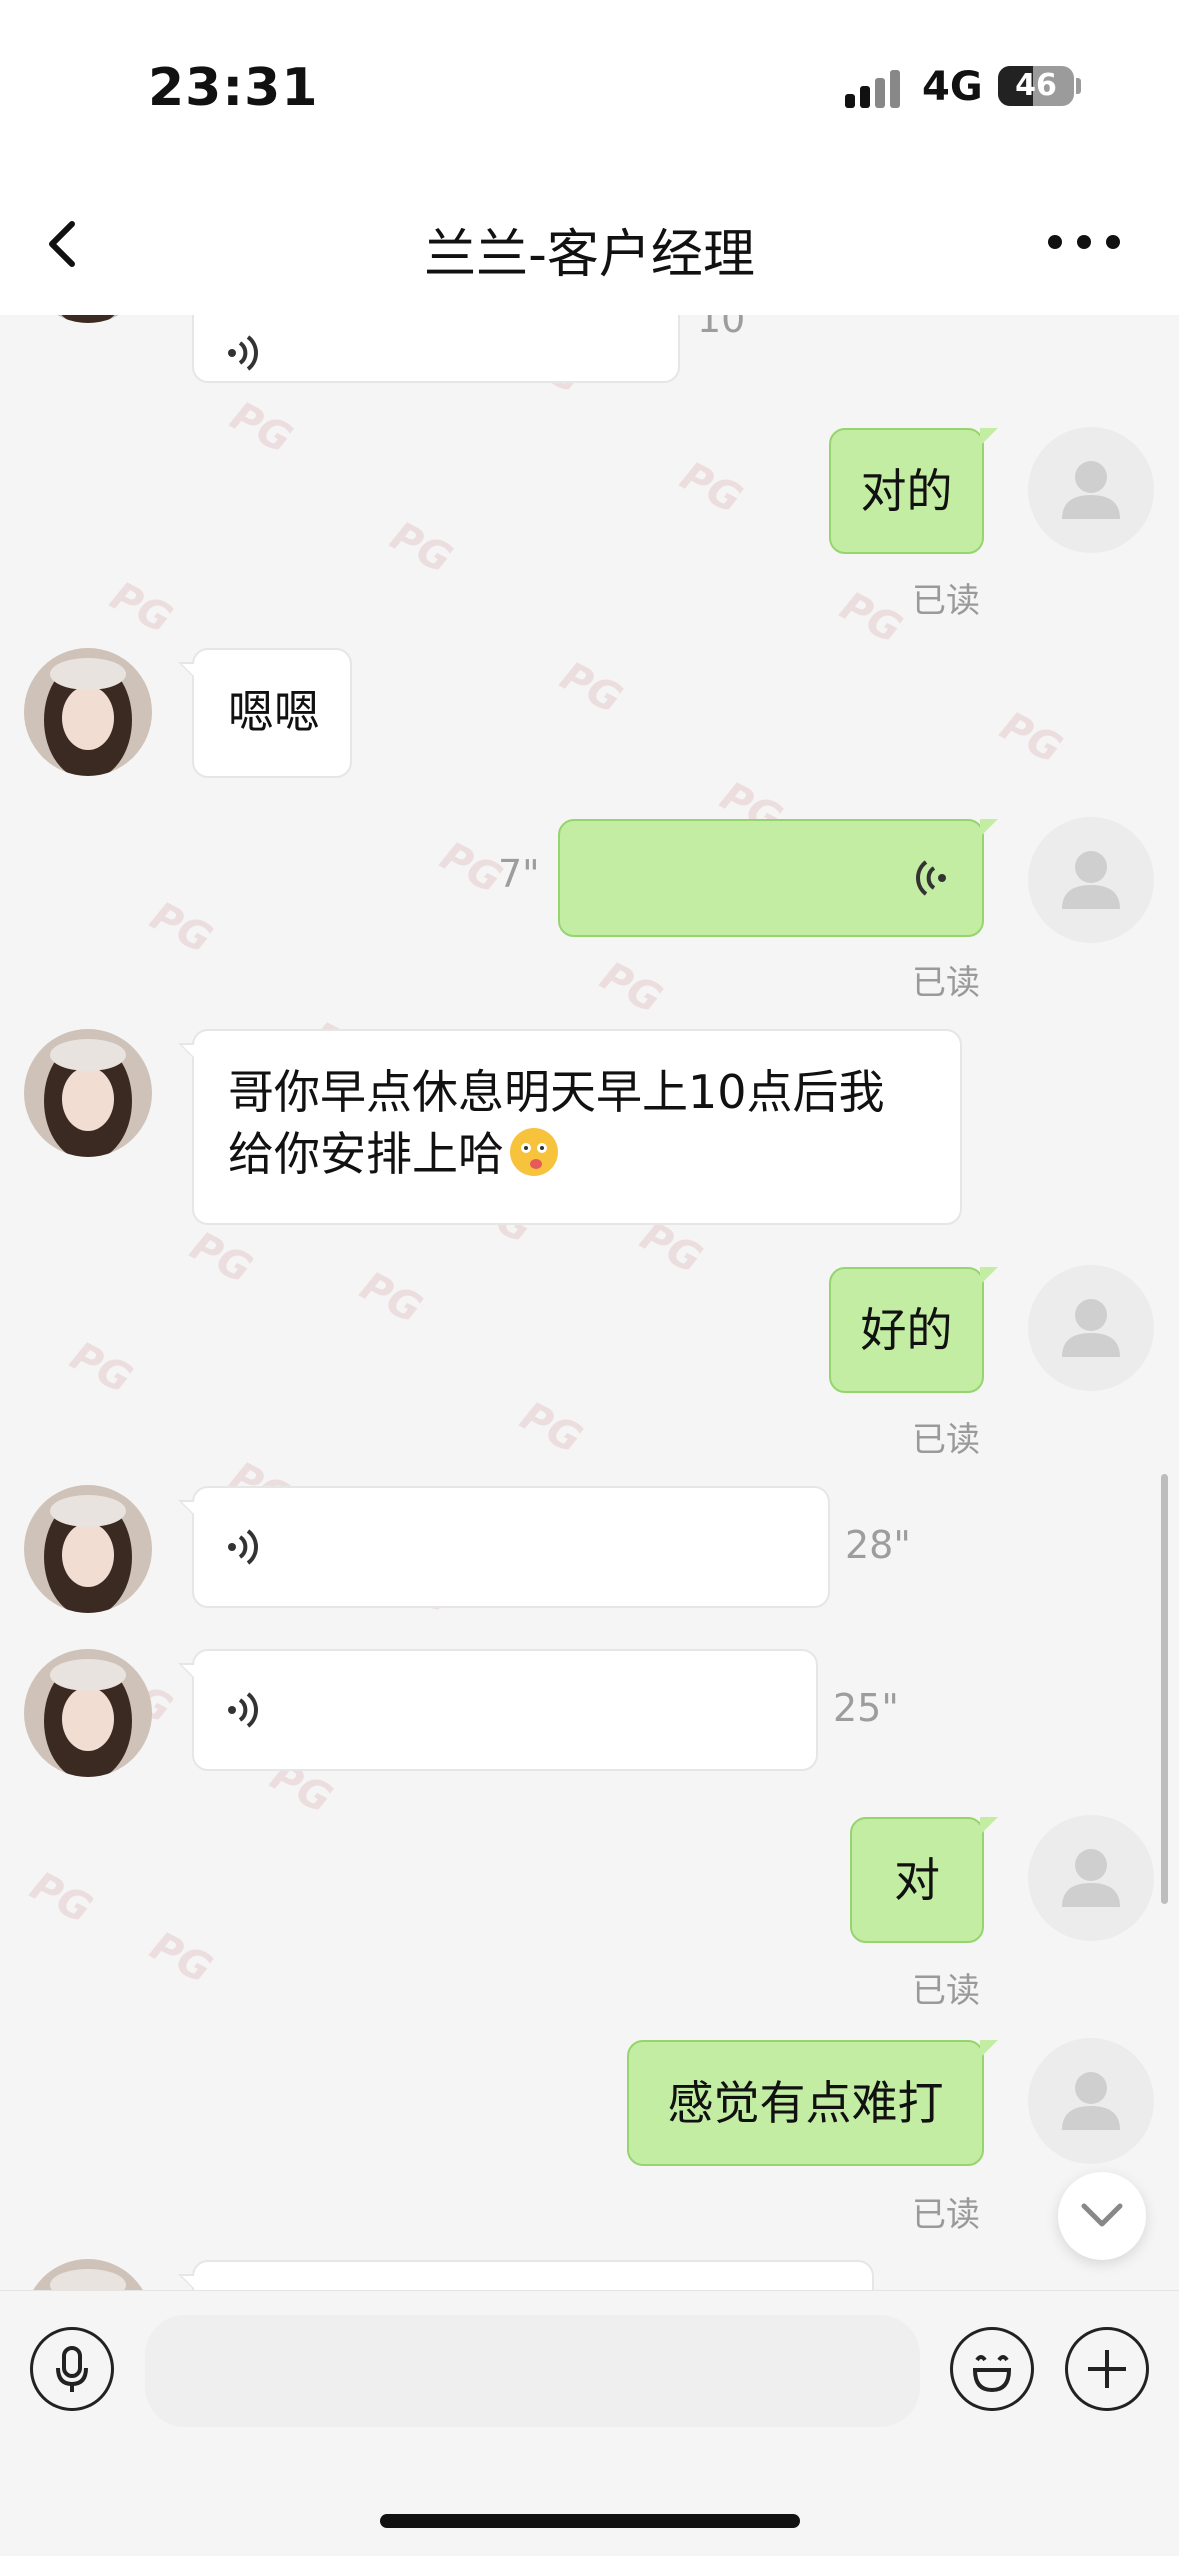 This screenshot has height=2556, width=1179. Describe the element at coordinates (866, 1708) in the screenshot. I see `voice-duration: 25"` at that location.